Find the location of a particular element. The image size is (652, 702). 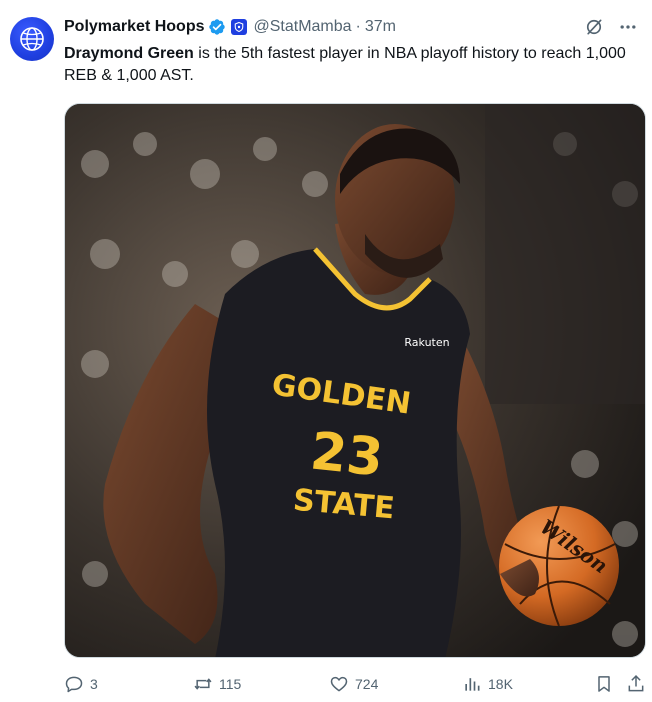

author-name: Polymarket Hoops is located at coordinates (134, 27).